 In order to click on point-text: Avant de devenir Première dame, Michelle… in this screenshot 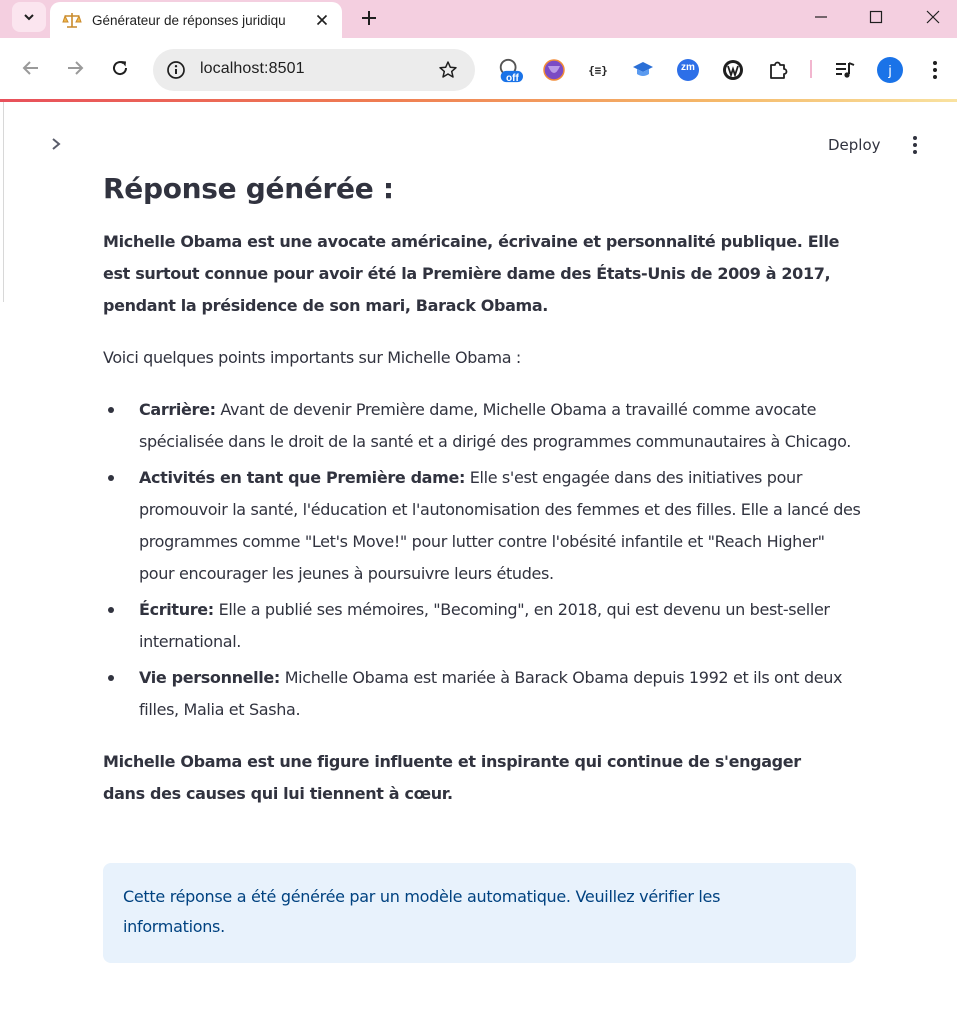, I will do `click(495, 425)`.